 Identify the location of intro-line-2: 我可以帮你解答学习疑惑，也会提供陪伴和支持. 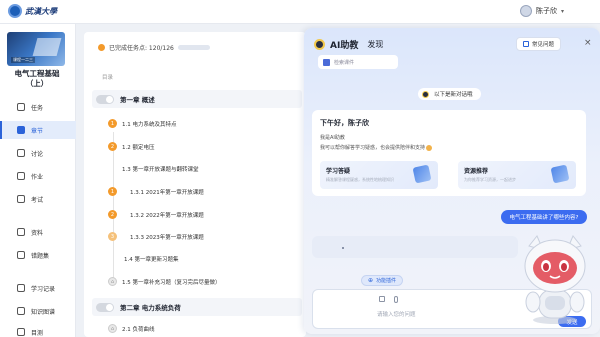
(376, 147).